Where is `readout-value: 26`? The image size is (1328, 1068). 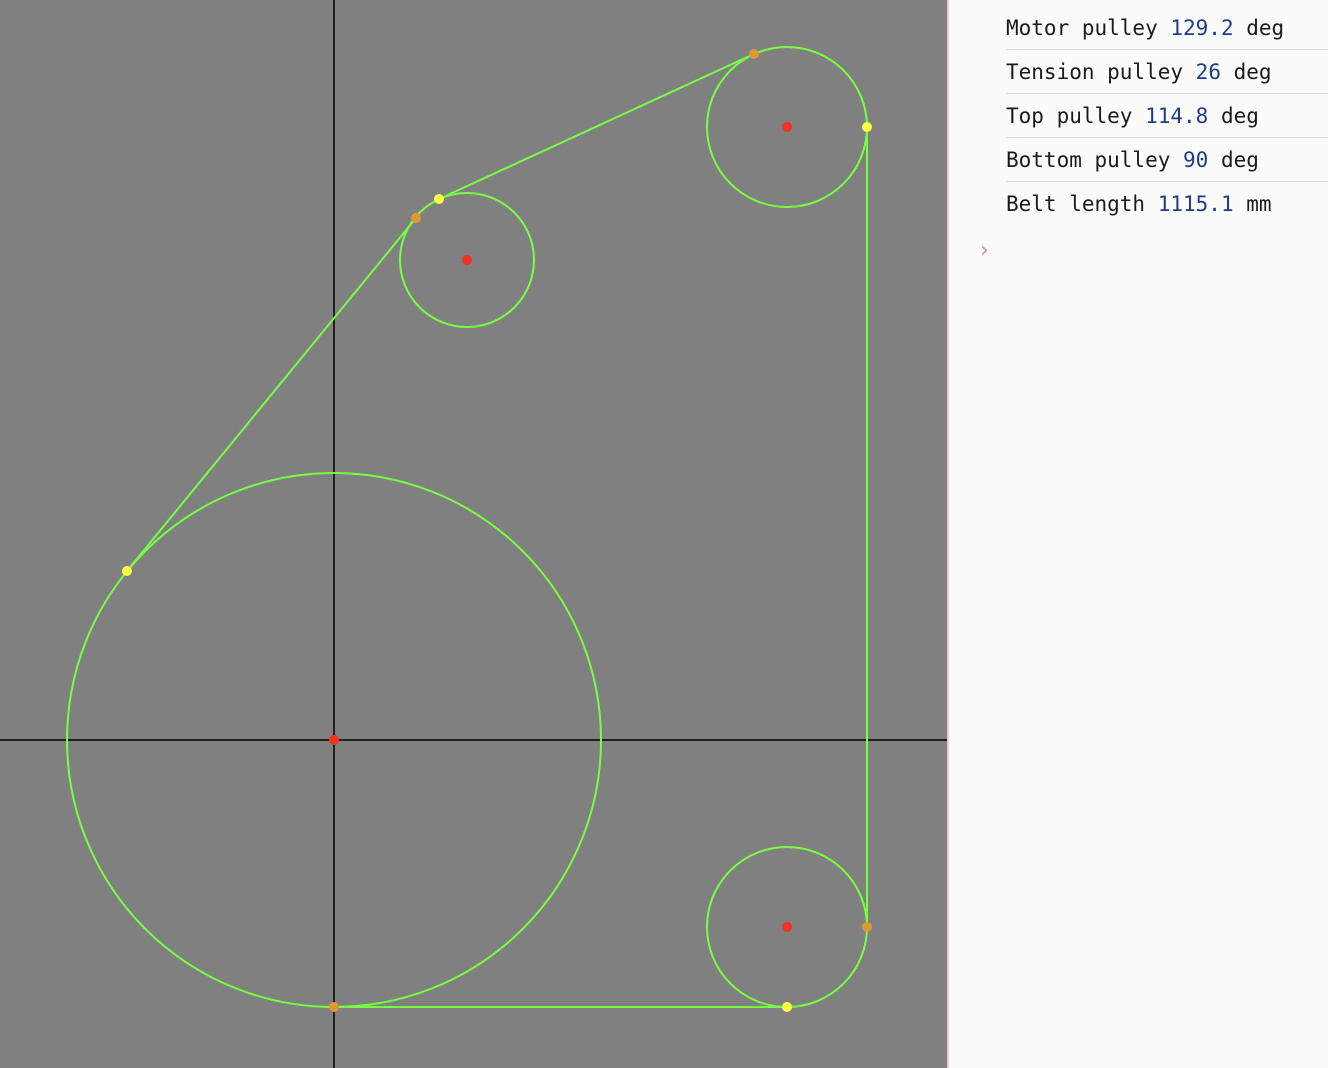 readout-value: 26 is located at coordinates (1208, 72).